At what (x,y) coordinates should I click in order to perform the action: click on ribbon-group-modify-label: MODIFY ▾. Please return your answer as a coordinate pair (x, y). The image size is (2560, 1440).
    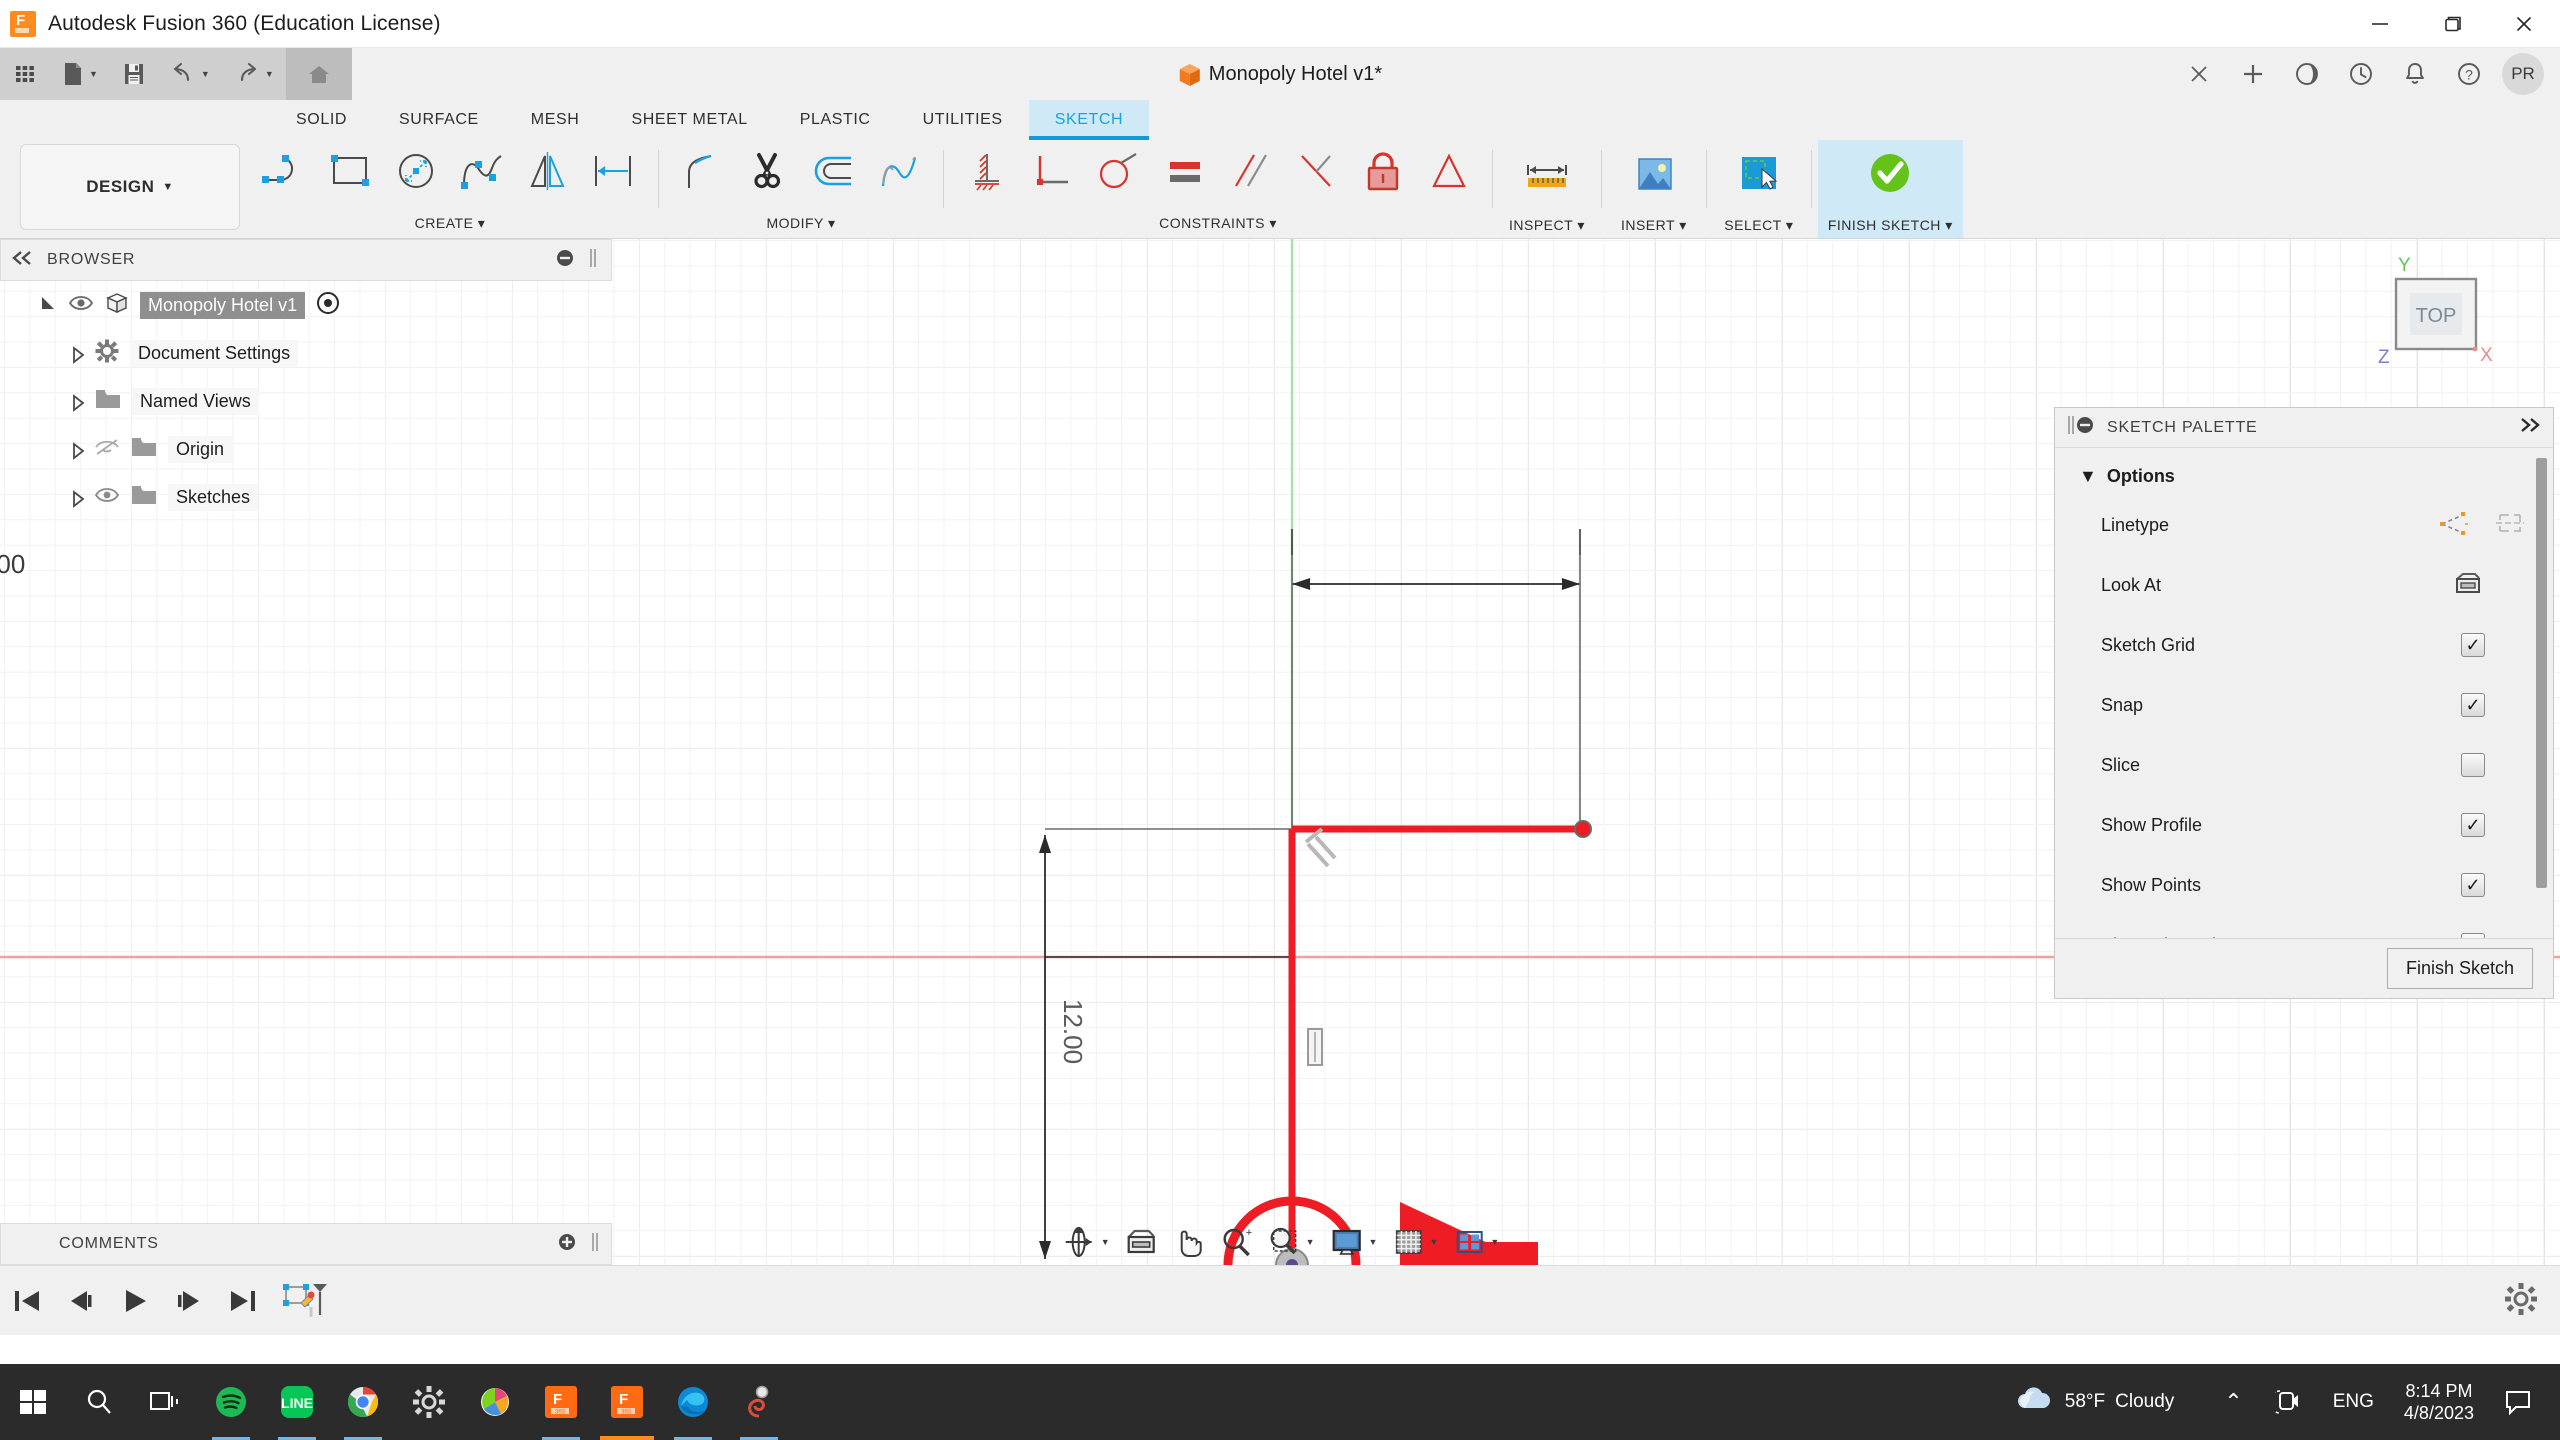
    Looking at the image, I should click on (801, 225).